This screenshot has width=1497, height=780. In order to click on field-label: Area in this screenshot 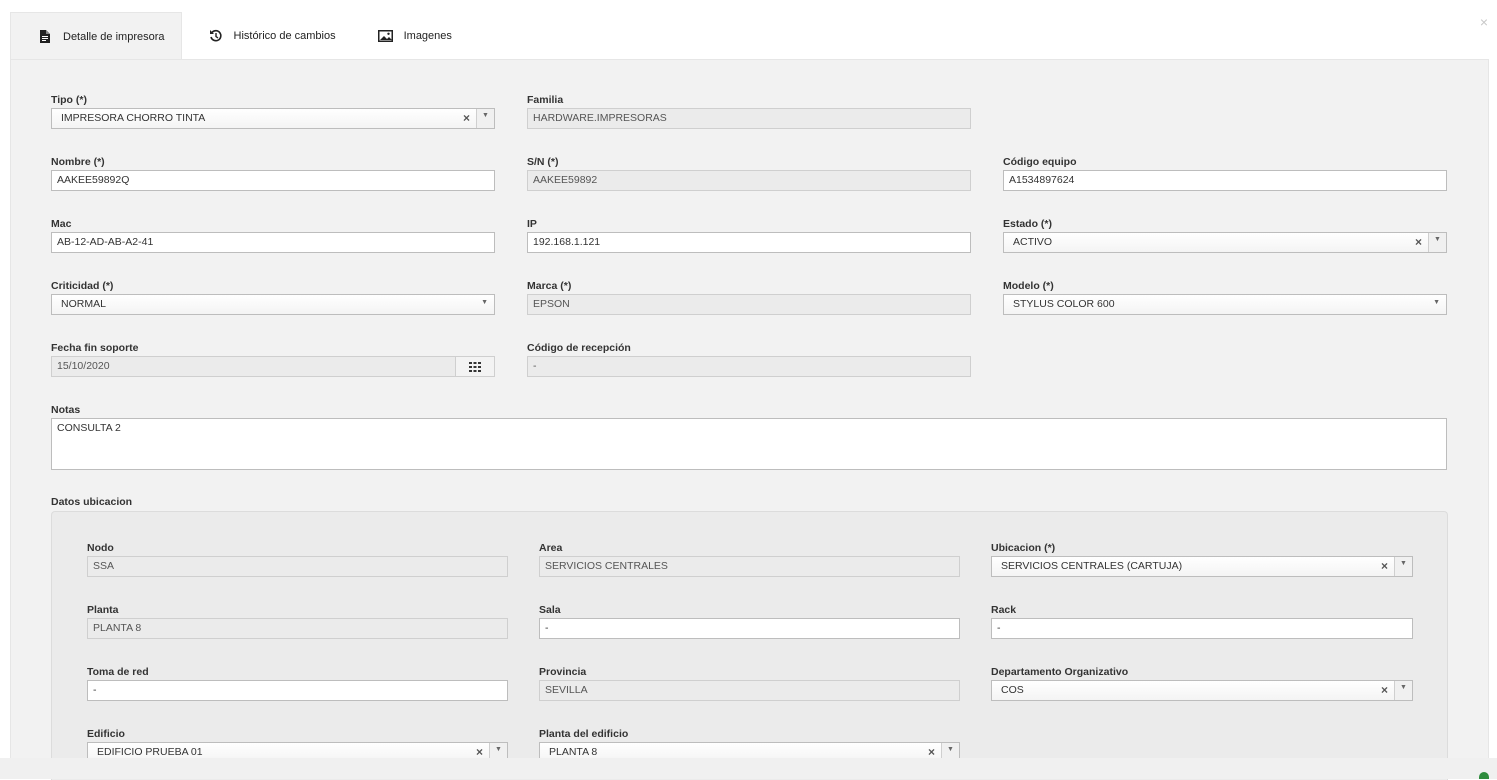, I will do `click(551, 548)`.